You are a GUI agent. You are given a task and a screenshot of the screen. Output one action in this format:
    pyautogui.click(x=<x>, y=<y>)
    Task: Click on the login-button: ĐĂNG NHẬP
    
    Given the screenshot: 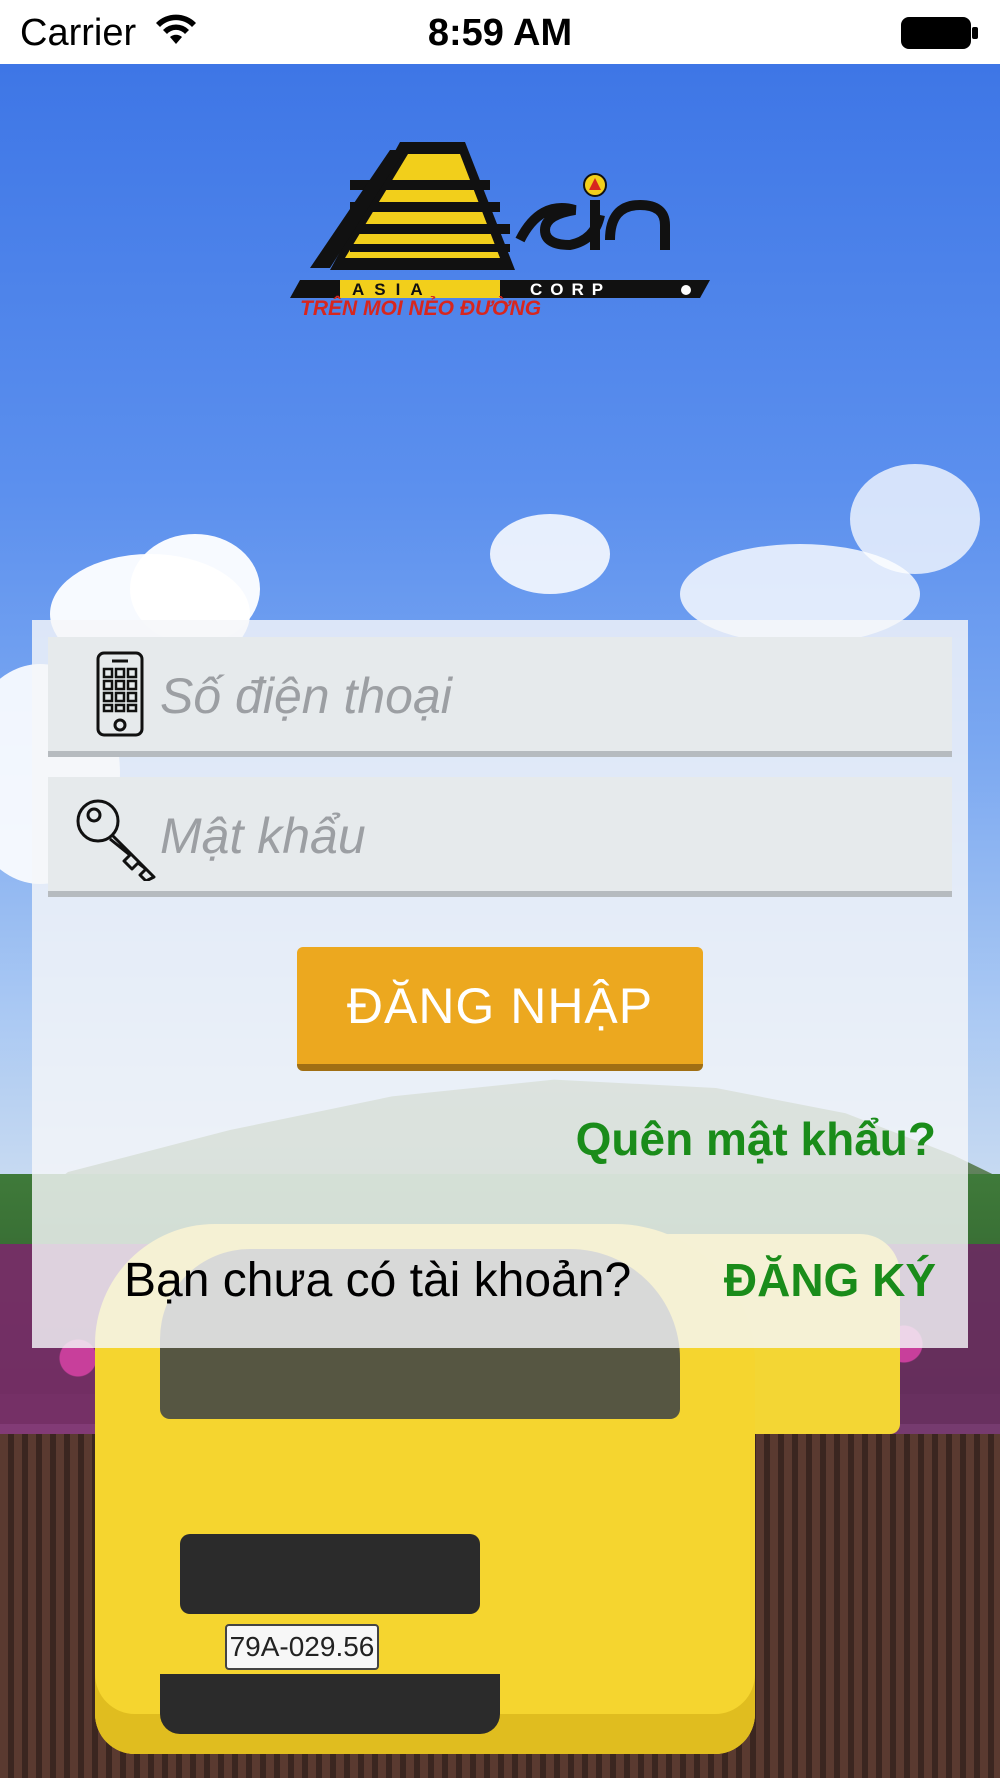 What is the action you would take?
    pyautogui.click(x=500, y=1009)
    